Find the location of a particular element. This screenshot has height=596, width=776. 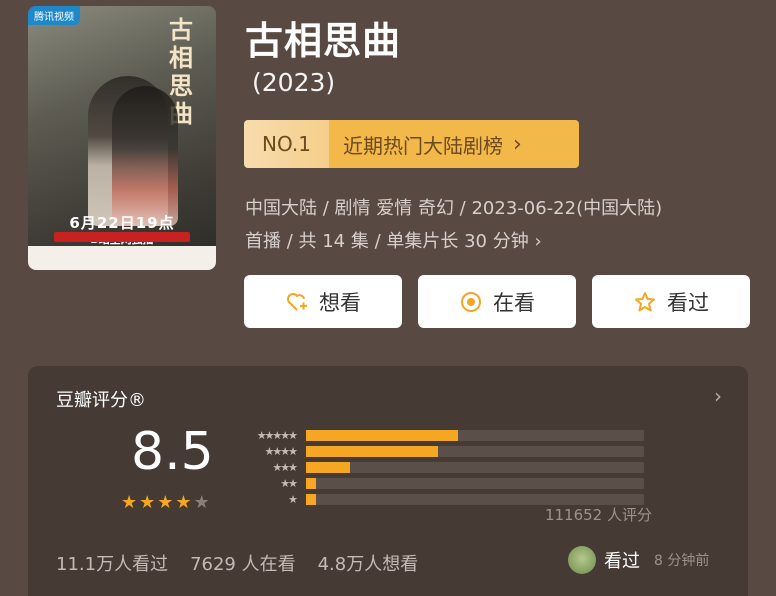

rating-count: 111652 人评分 is located at coordinates (598, 515).